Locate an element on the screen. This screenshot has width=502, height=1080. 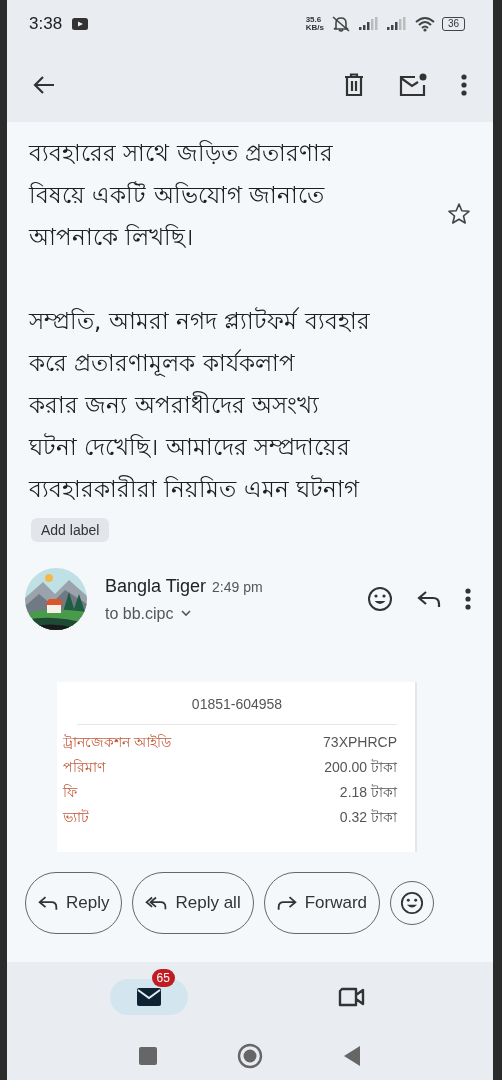
star-icon is located at coordinates (459, 214).